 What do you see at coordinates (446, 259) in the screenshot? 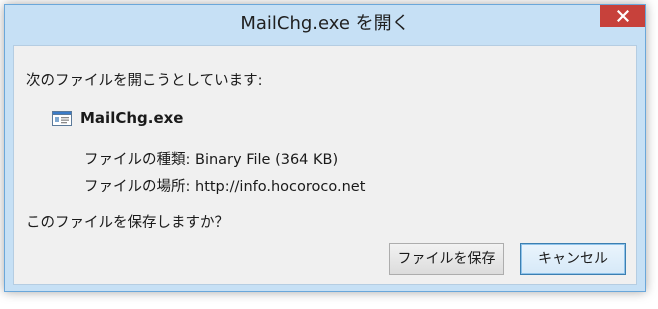
I see `save-file-button: ファイルを保存` at bounding box center [446, 259].